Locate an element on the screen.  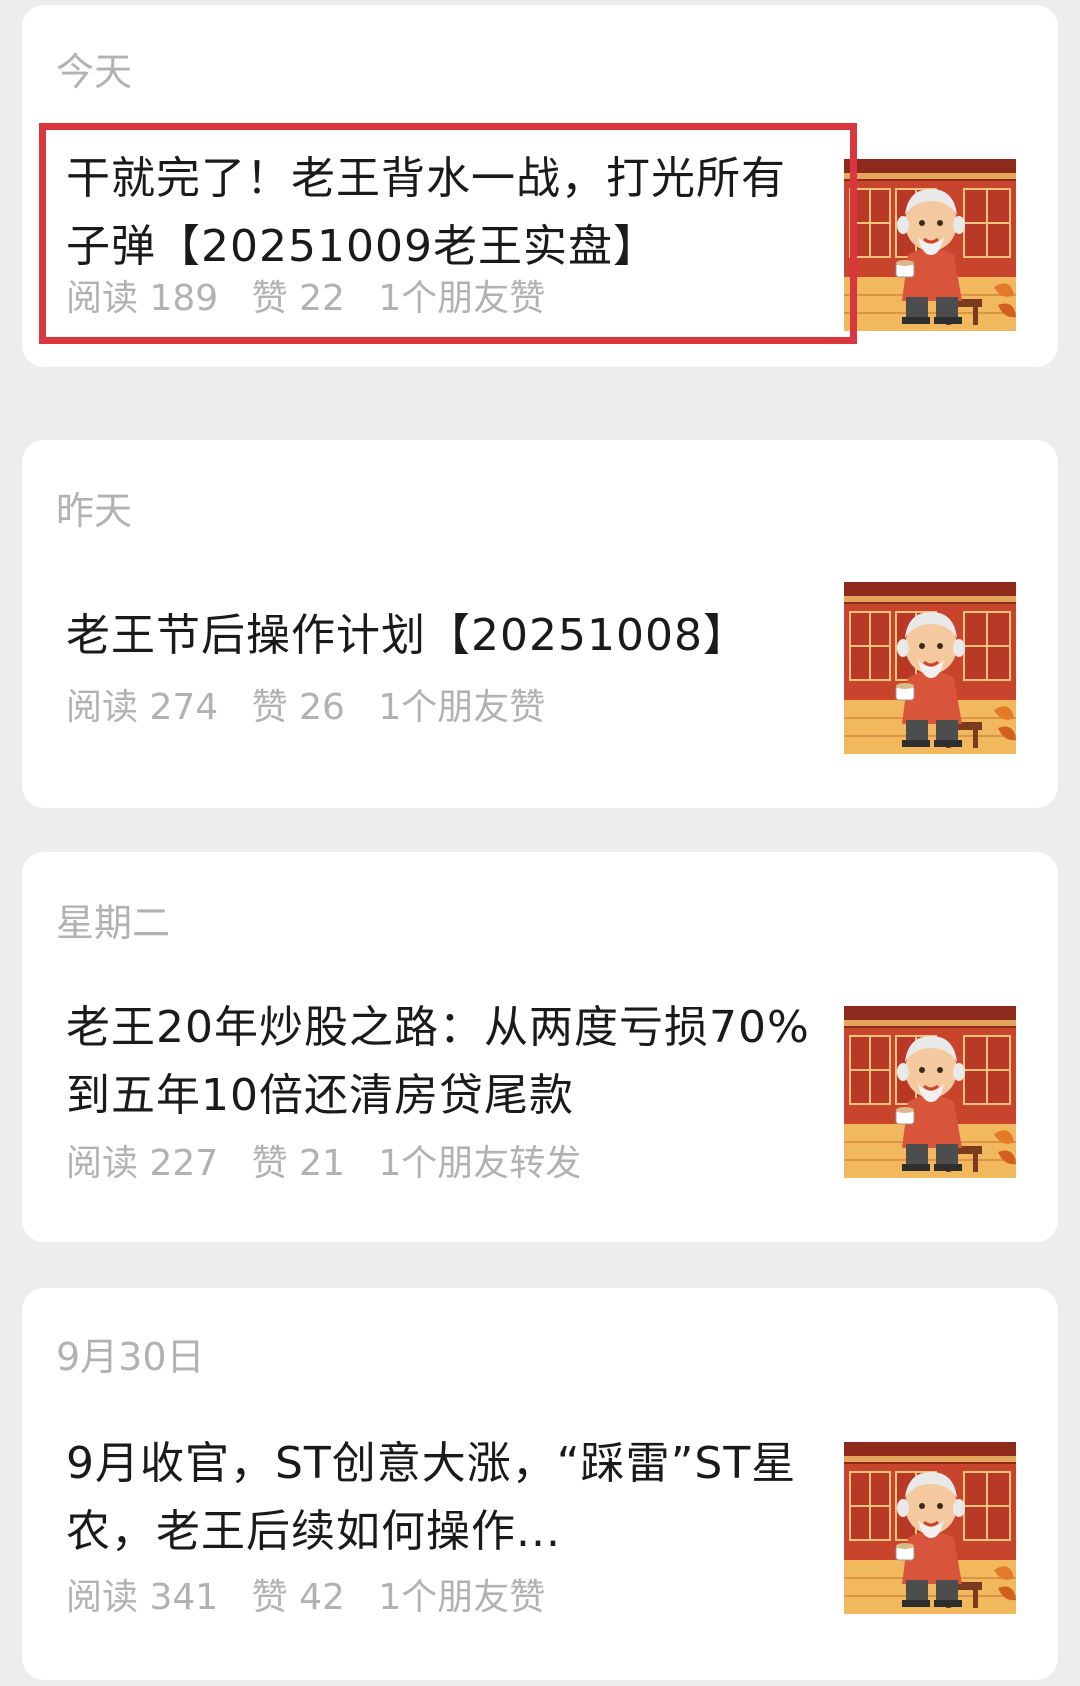
read-count: 阅读 274 is located at coordinates (142, 707).